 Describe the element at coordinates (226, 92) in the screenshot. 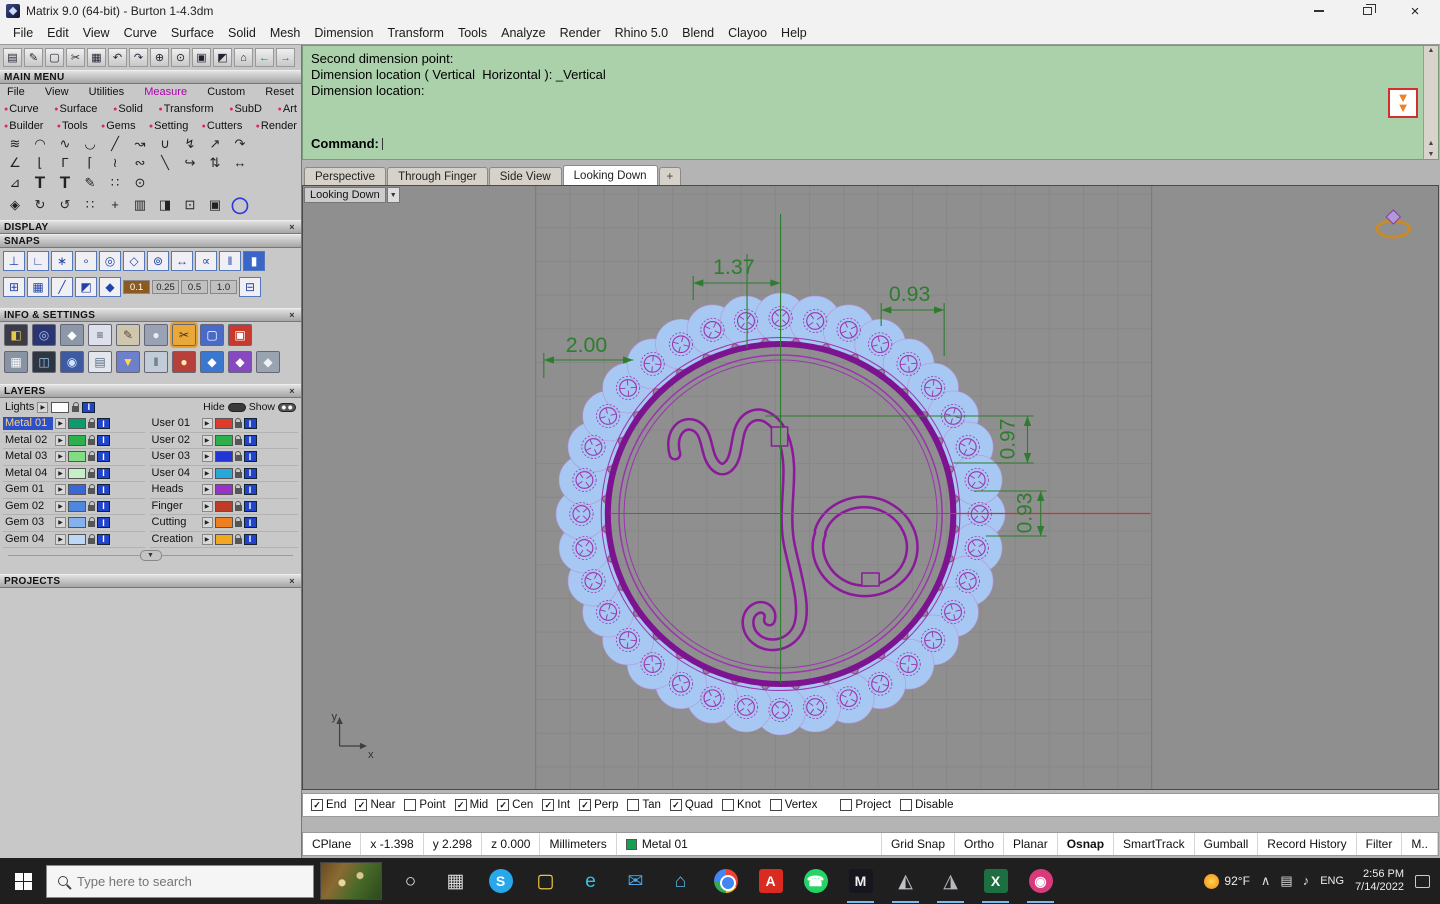

I see `main-menu-tab-custom: Custom` at that location.